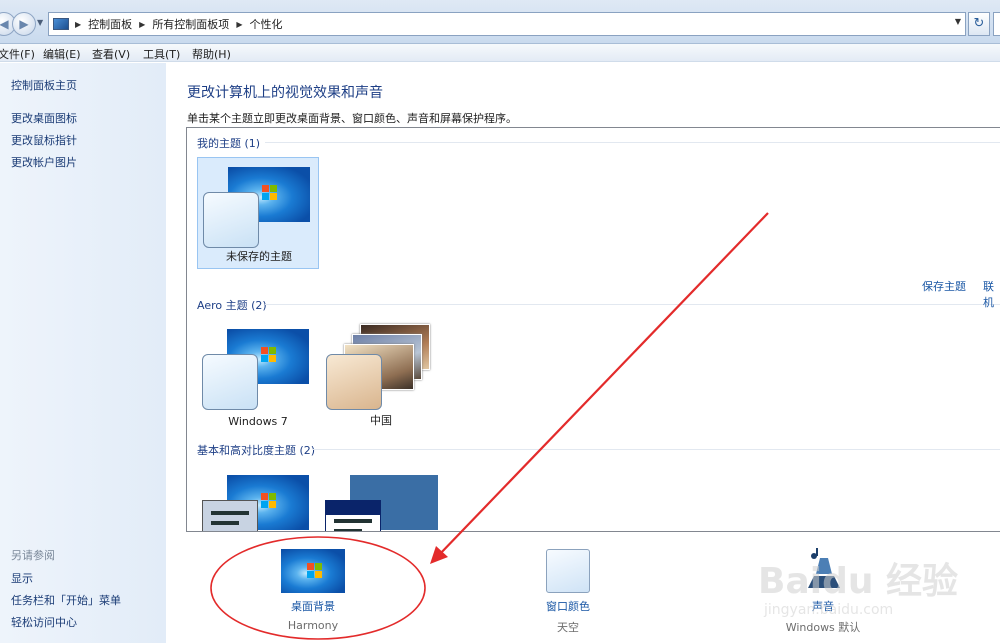  I want to click on taskbar-start-menu-link: 任务栏和「开始」菜单, so click(66, 600).